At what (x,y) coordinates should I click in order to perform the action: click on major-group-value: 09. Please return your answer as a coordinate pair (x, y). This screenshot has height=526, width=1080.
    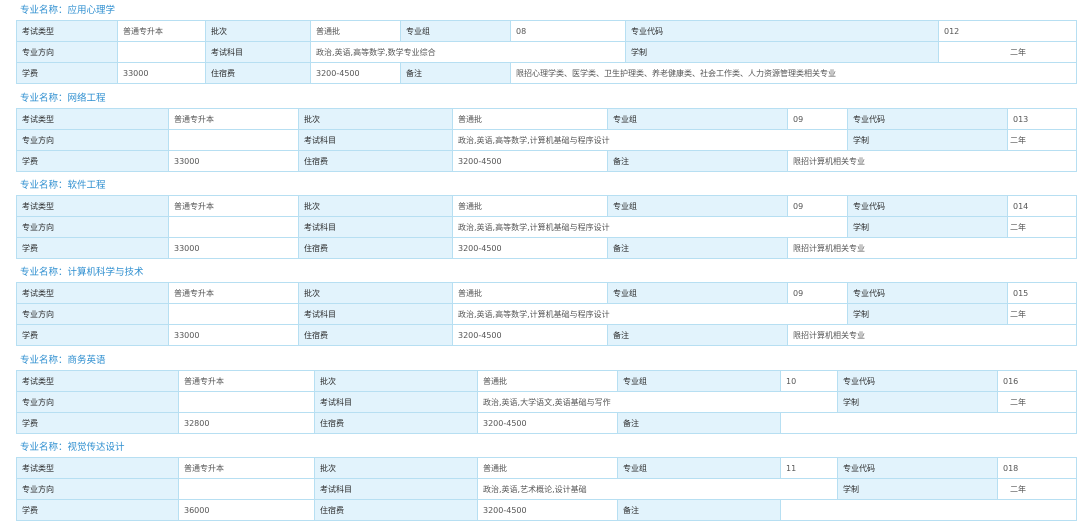
    Looking at the image, I should click on (817, 119).